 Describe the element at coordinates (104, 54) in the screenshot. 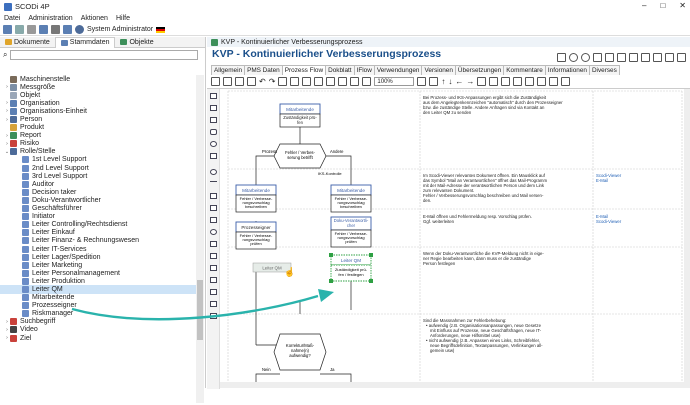

I see `search-input` at that location.